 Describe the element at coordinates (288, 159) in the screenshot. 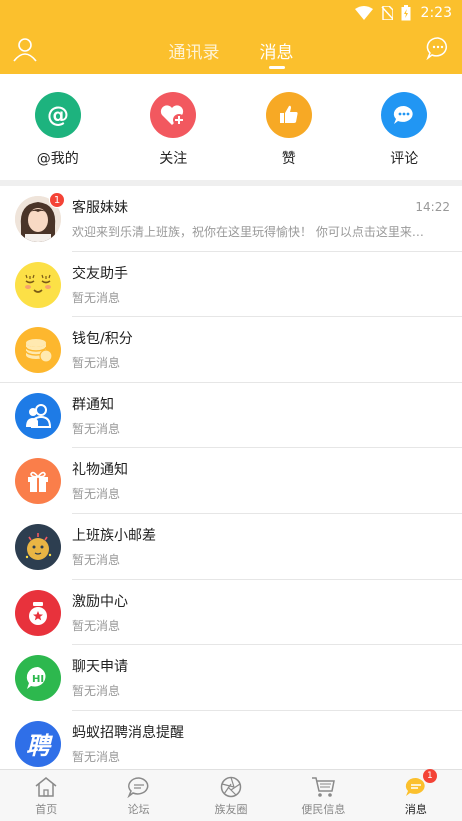

I see `quick-label-like: 赞` at that location.